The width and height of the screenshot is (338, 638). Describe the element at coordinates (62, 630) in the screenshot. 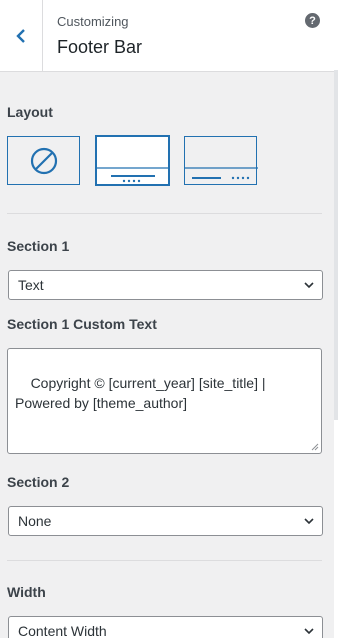

I see `width-selected-value: Content Width` at that location.